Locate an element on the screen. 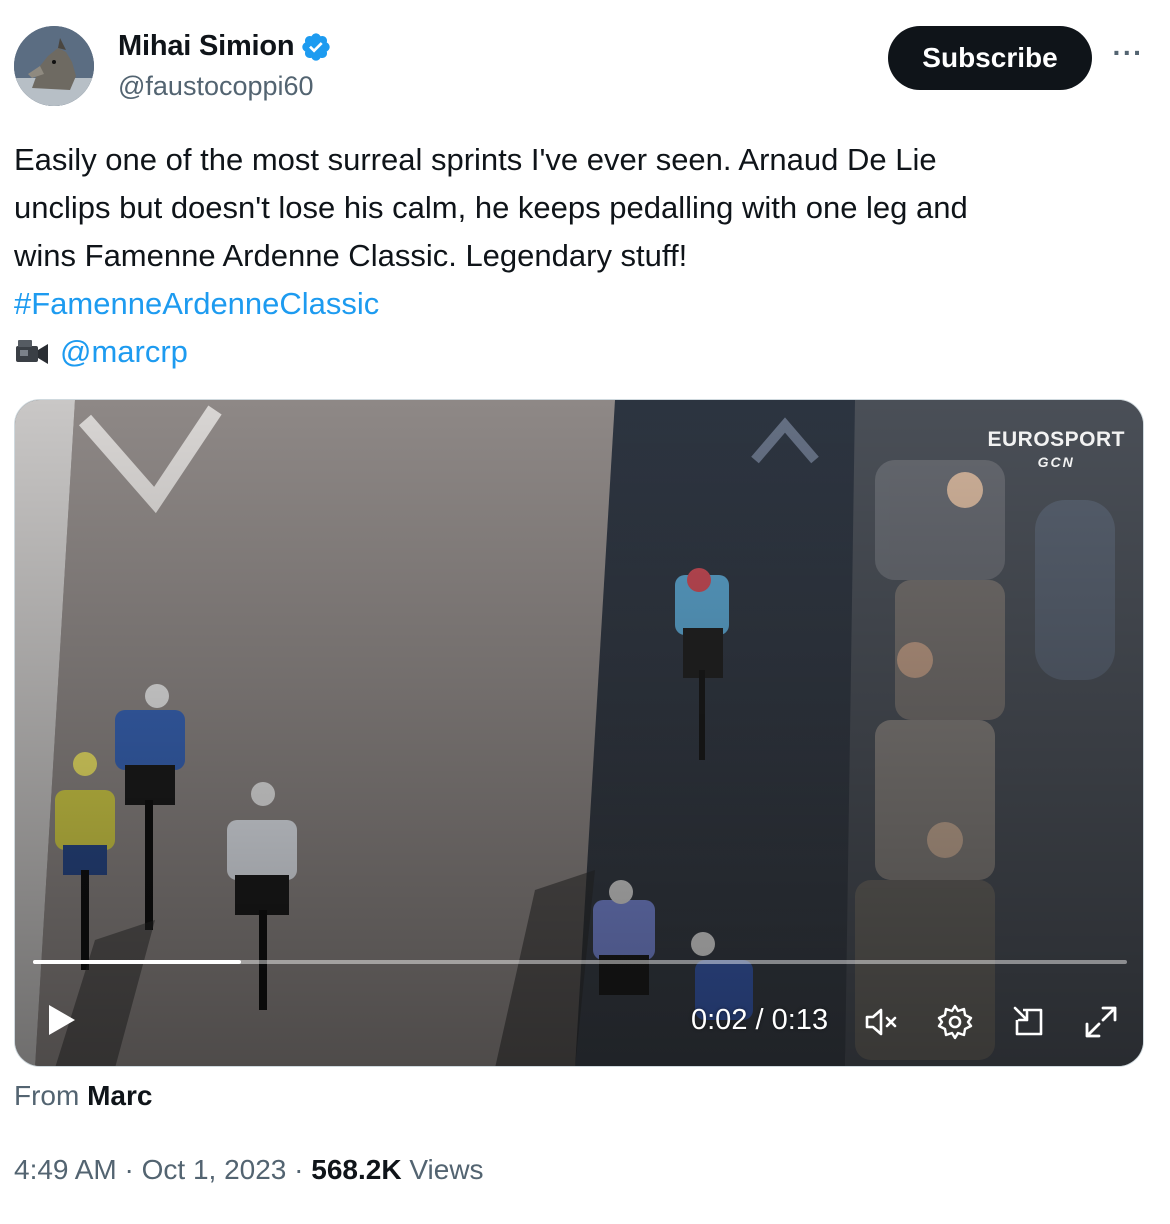  play-icon is located at coordinates (61, 1020).